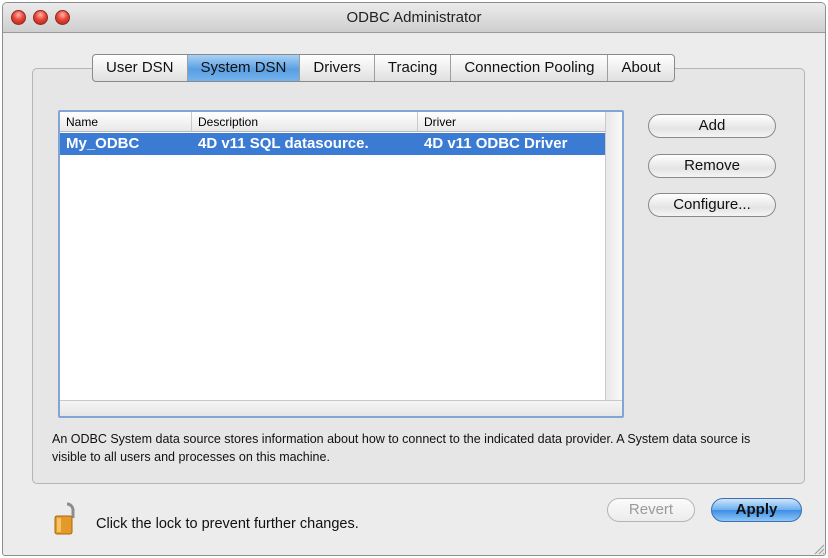 The image size is (828, 558). I want to click on column-header-driver: Driver, so click(511, 122).